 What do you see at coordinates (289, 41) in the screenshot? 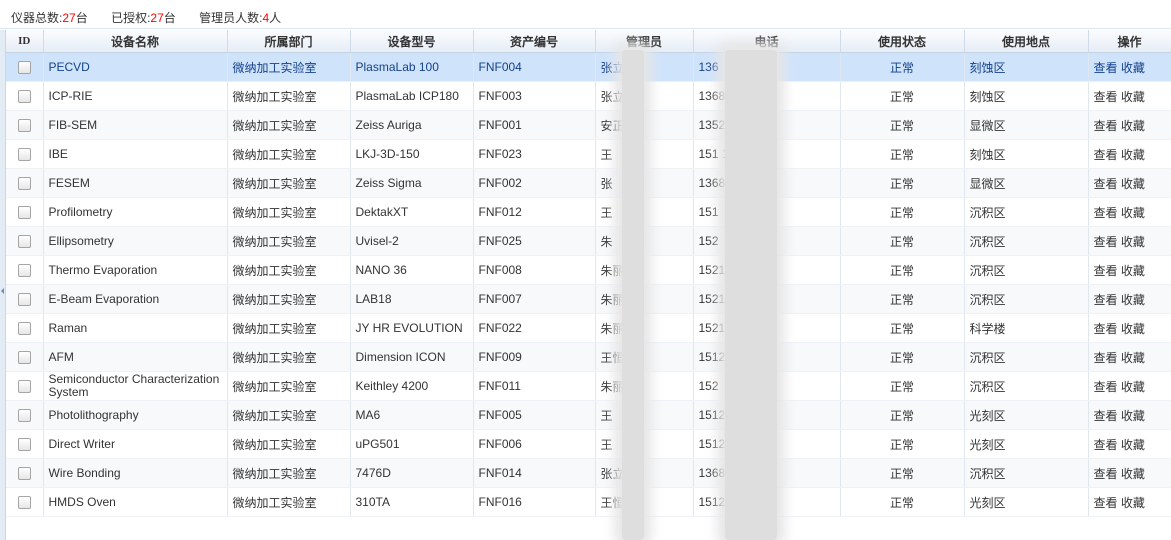
I see `column-header-department: 所属部门` at bounding box center [289, 41].